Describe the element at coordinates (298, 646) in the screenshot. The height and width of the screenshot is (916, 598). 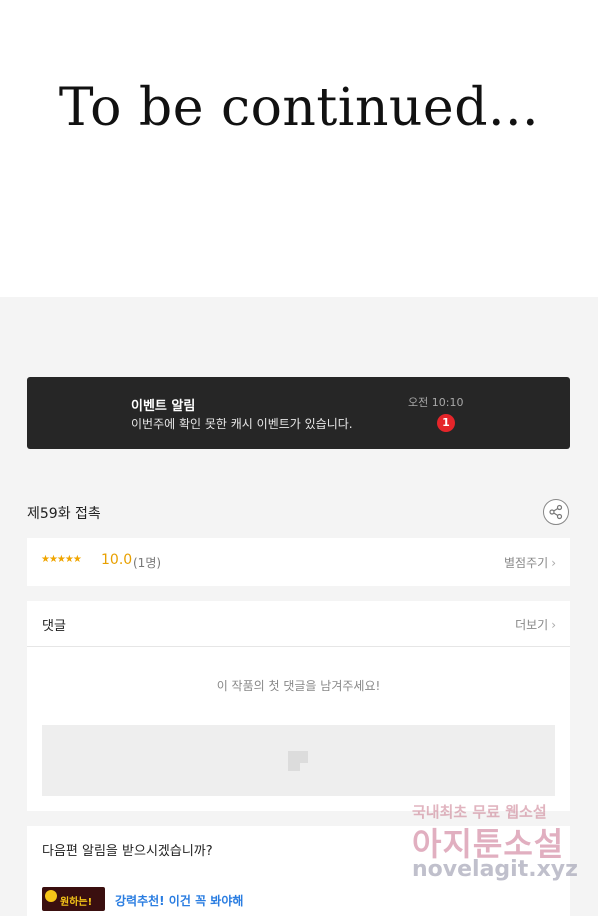
I see `divider` at that location.